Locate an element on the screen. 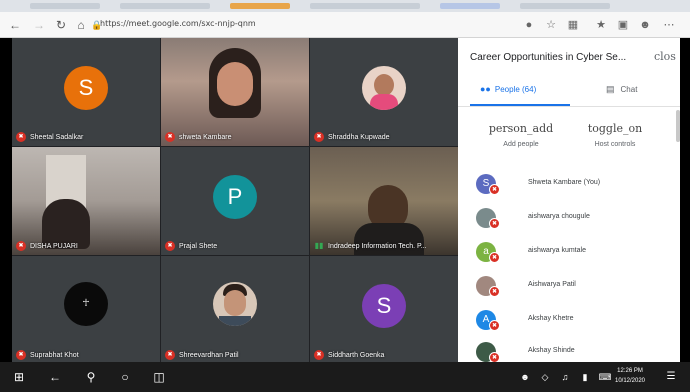 This screenshot has height=392, width=690. participant-name: aishwarya chougule is located at coordinates (559, 216).